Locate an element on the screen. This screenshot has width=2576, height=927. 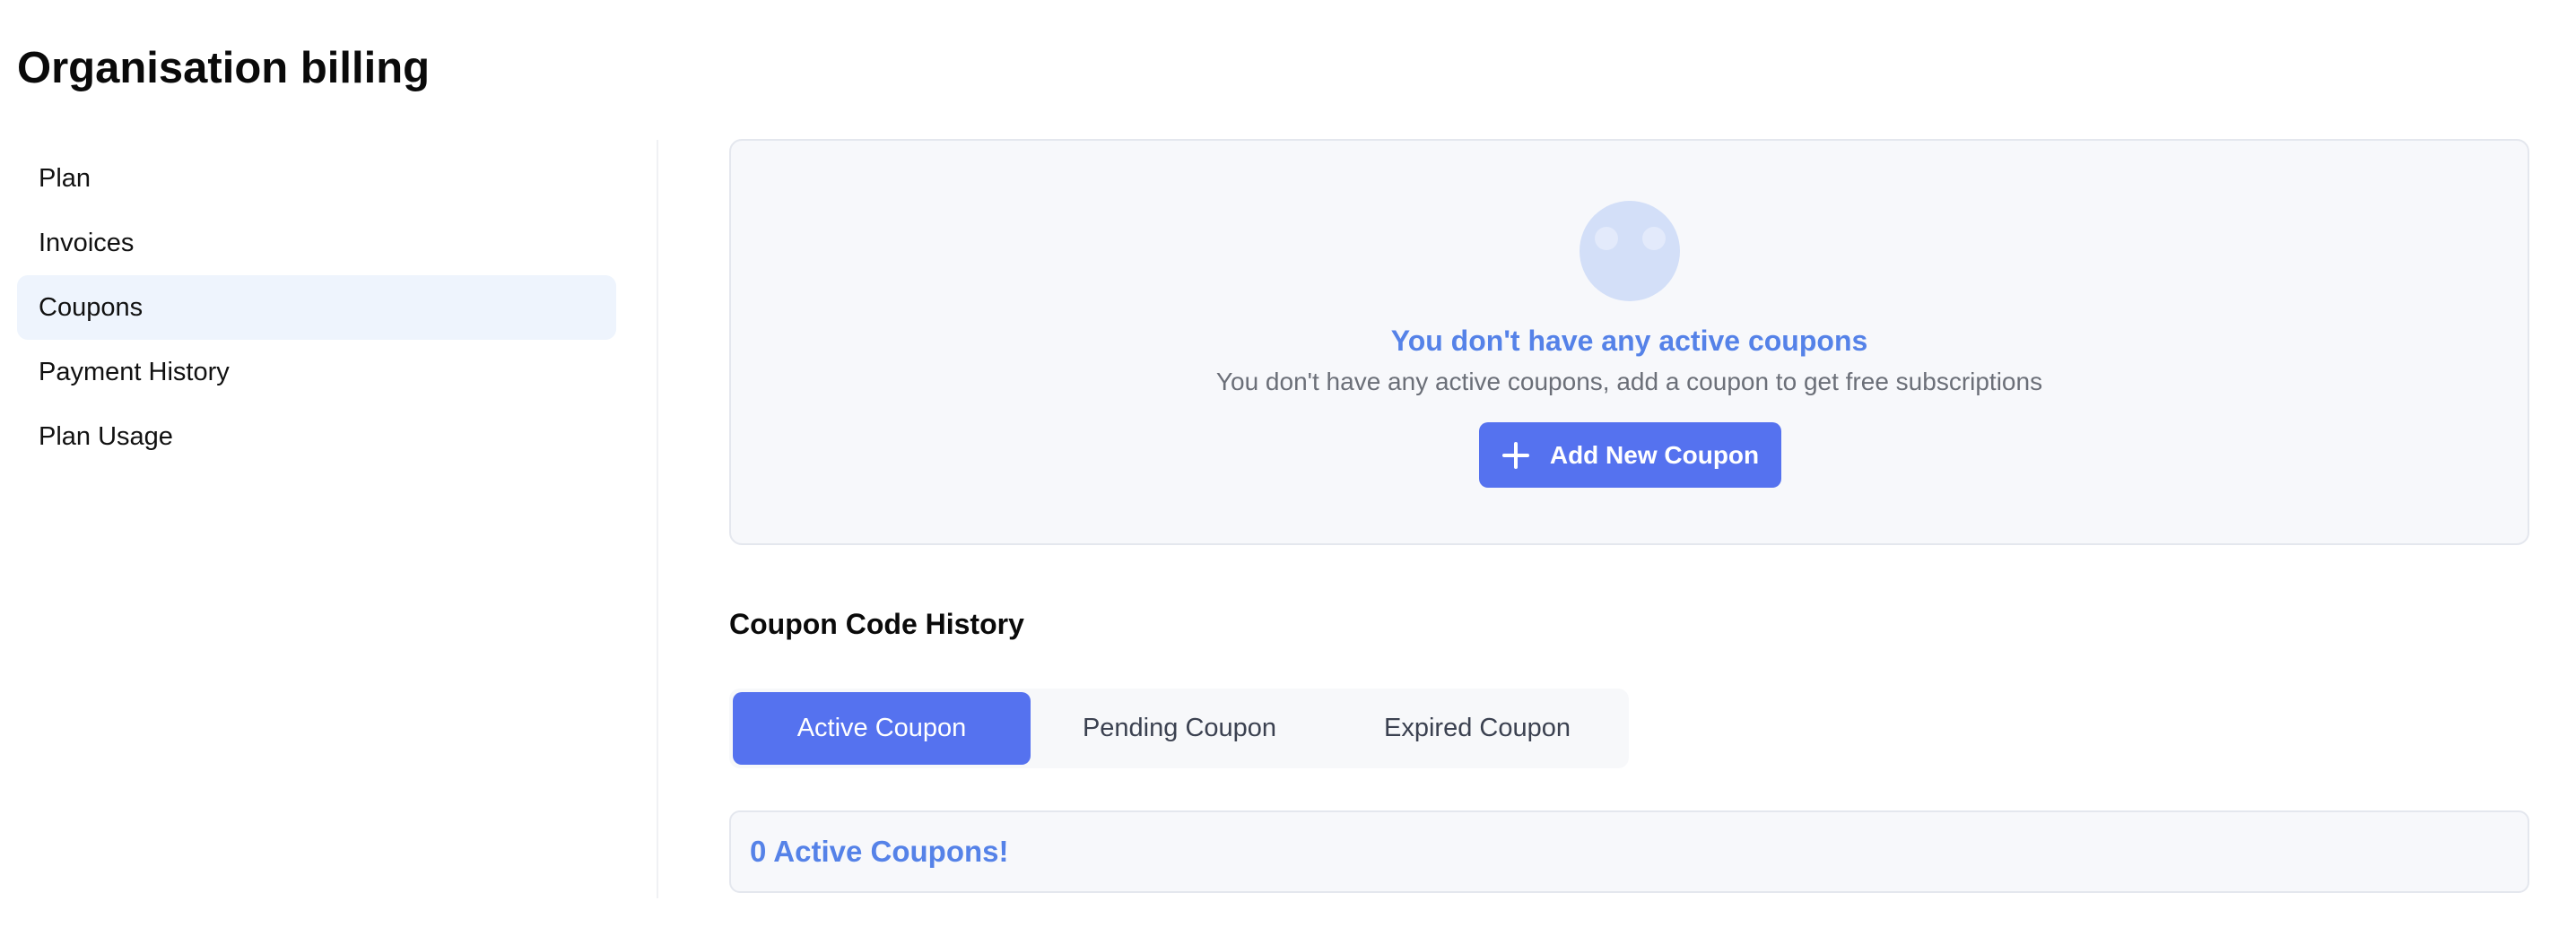
tab-active-coupon: Active Coupon is located at coordinates (882, 728).